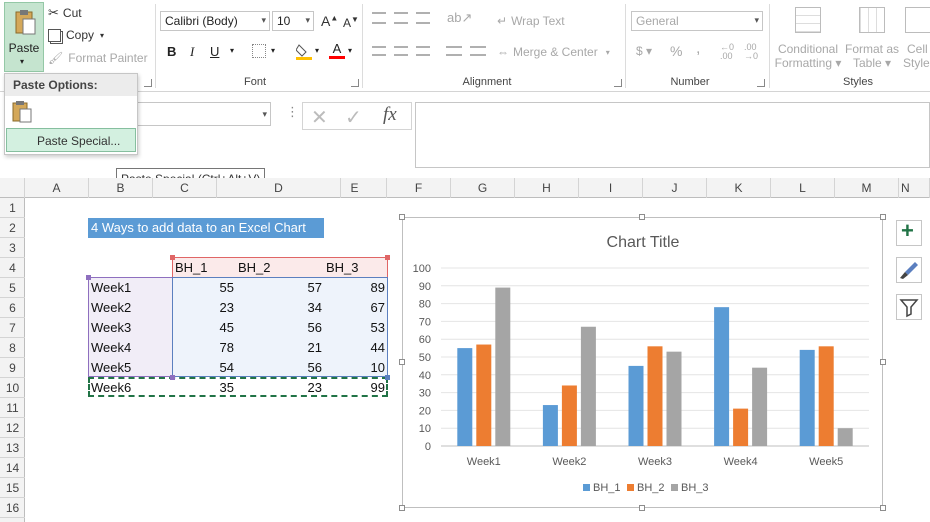 The height and width of the screenshot is (522, 930). I want to click on comma-button: ,, so click(698, 49).